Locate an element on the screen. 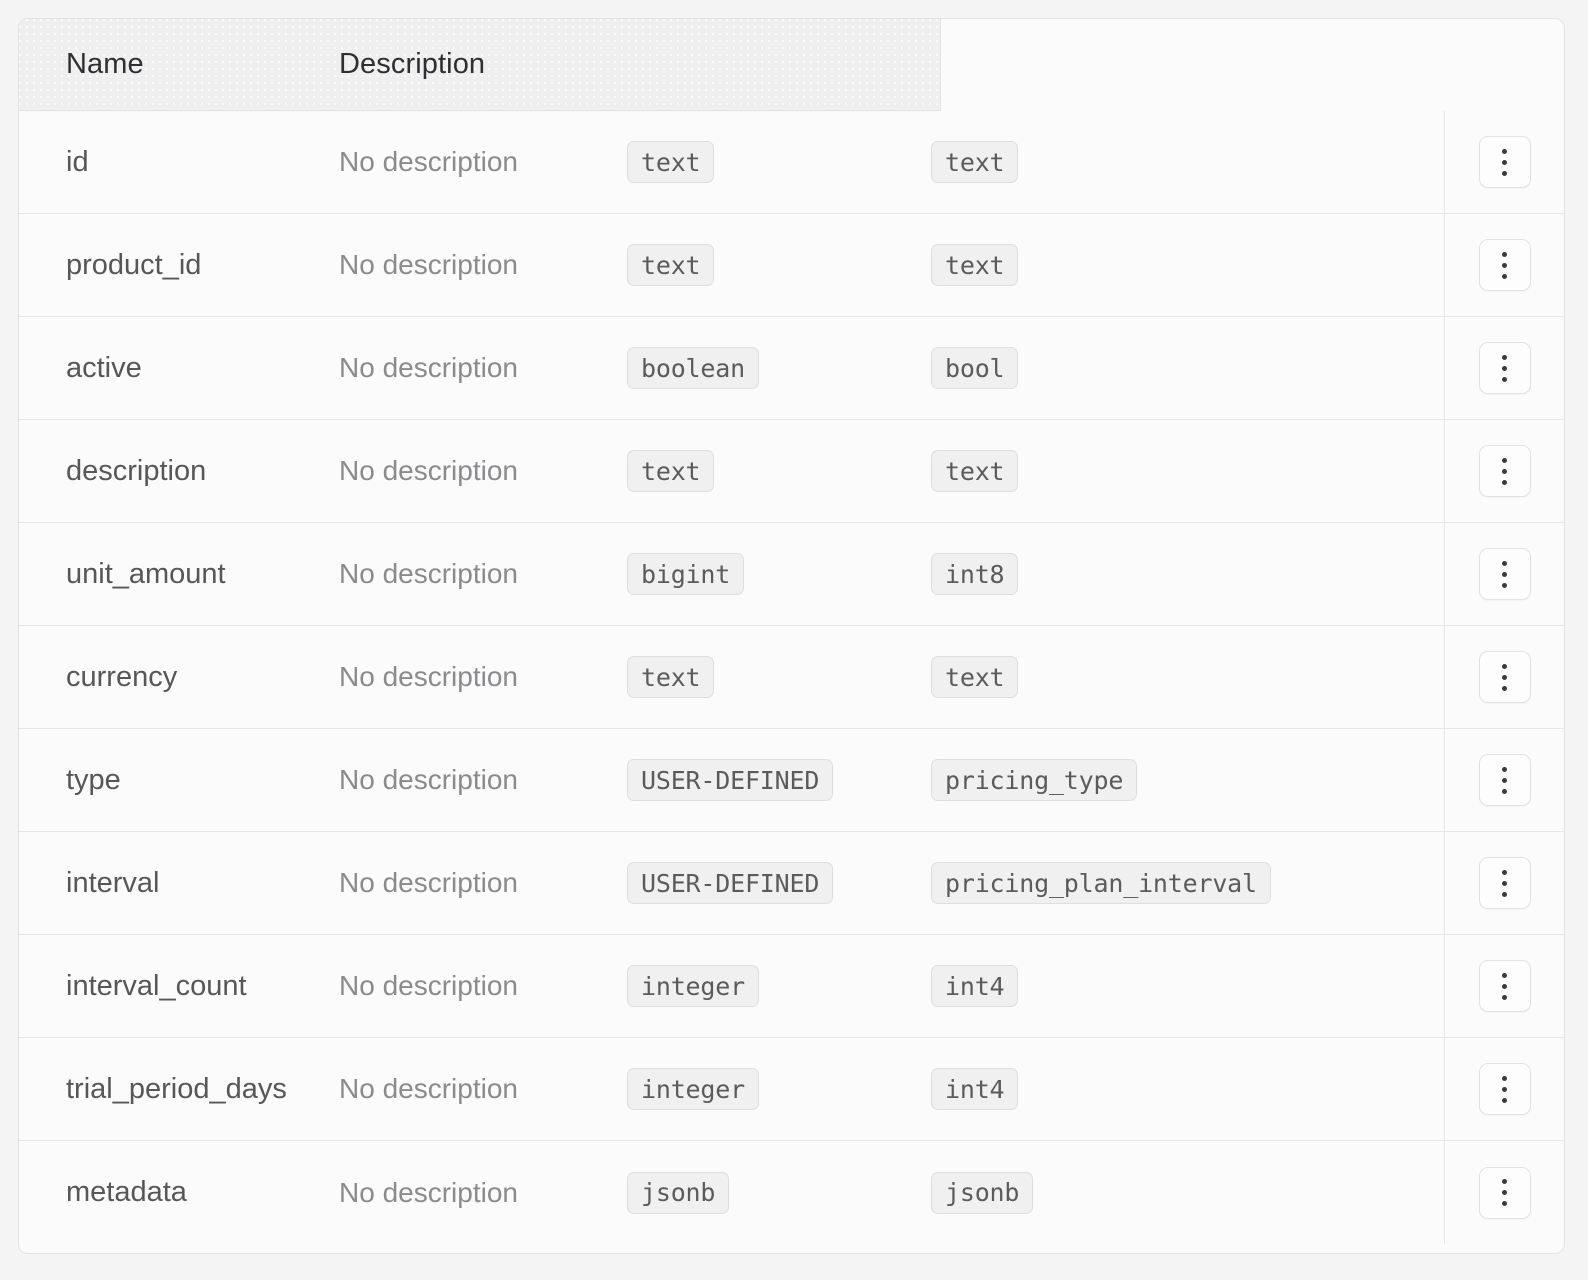 The width and height of the screenshot is (1588, 1280). table-header-row: Name Description is located at coordinates (480, 65).